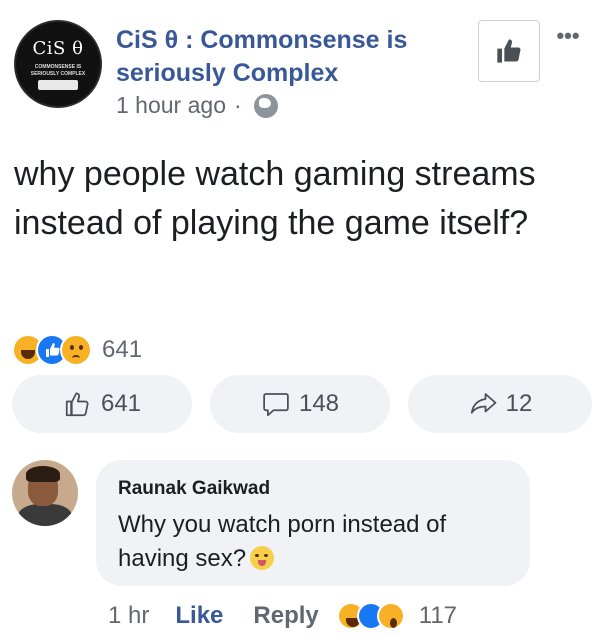 This screenshot has height=638, width=600. I want to click on share-count: 12, so click(519, 403).